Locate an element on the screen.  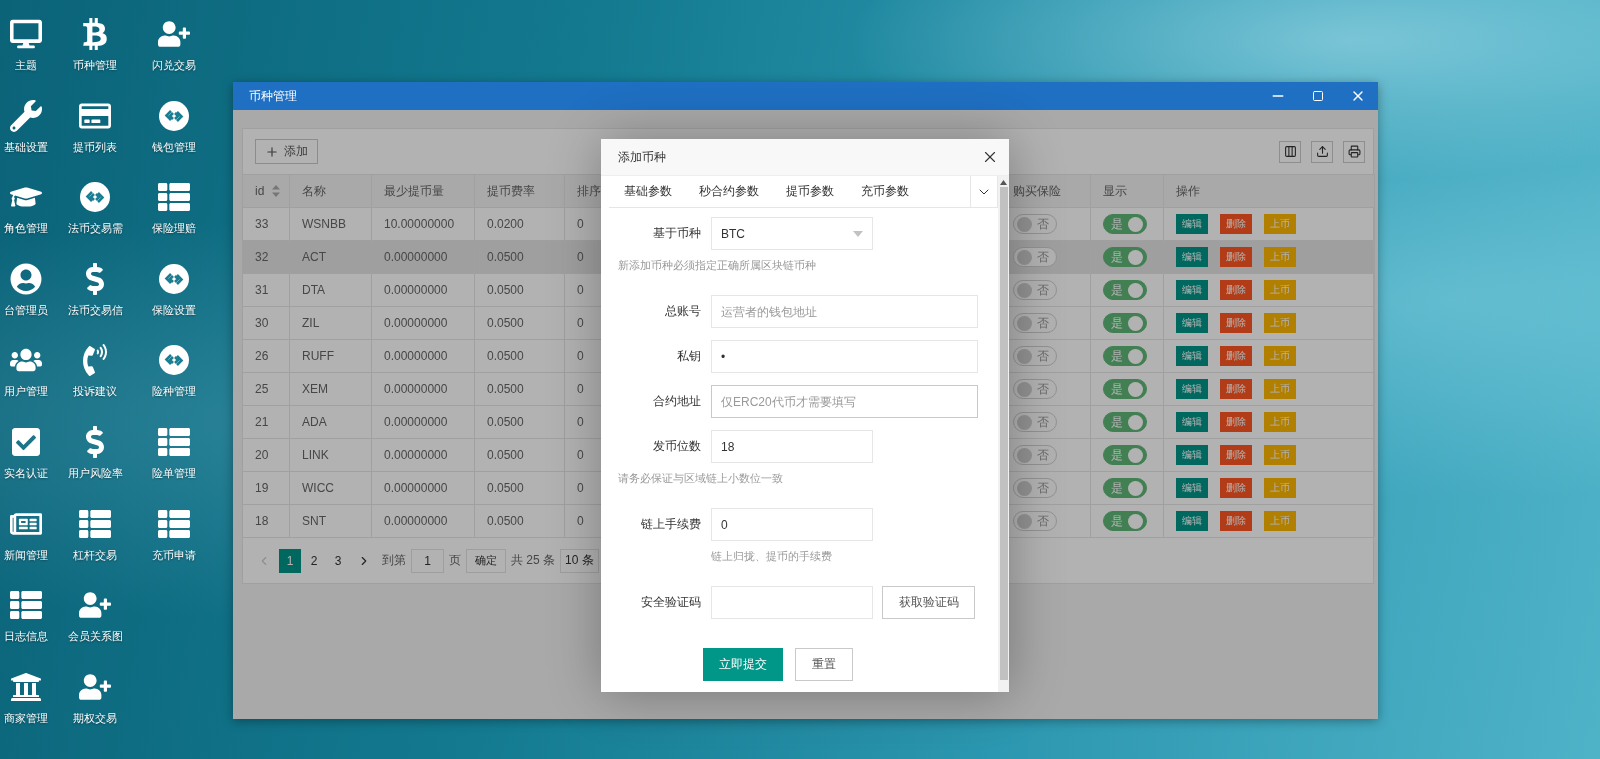
window-title: 币种管理 is located at coordinates (273, 96).